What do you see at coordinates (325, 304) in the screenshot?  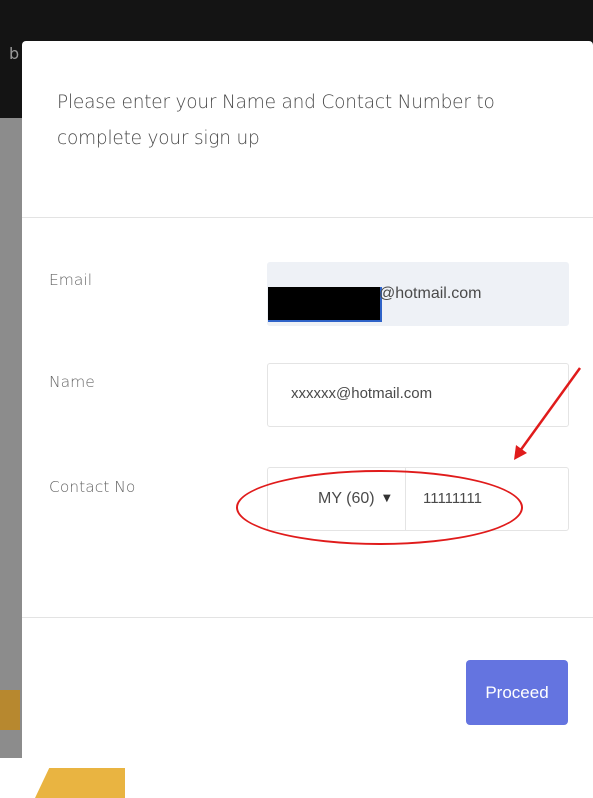 I see `email-redaction-box` at bounding box center [325, 304].